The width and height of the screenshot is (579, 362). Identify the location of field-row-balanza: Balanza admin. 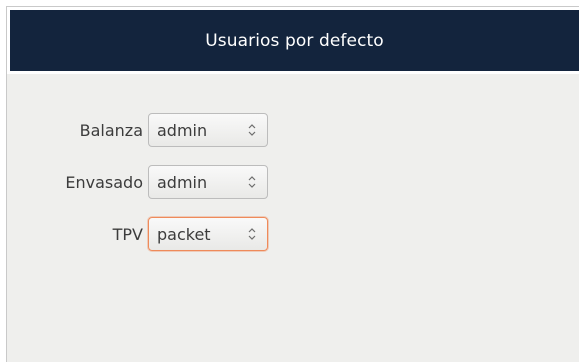
(137, 130).